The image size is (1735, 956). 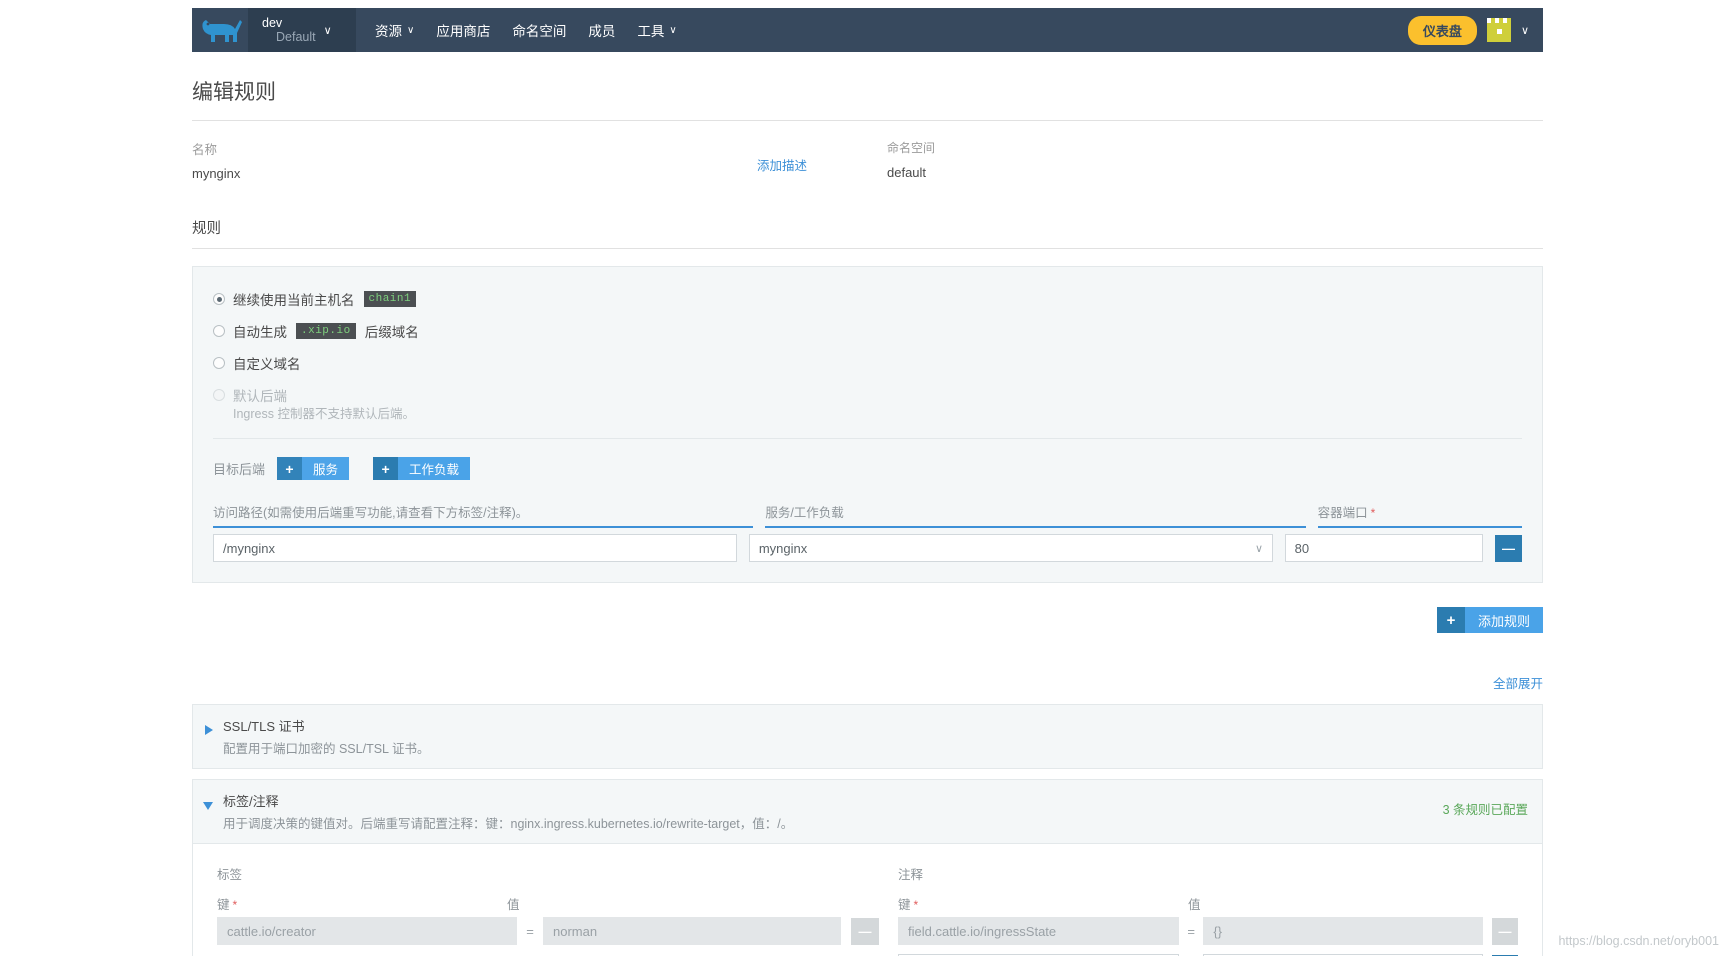 I want to click on radio-custom-domain: 自定义域名, so click(x=867, y=363).